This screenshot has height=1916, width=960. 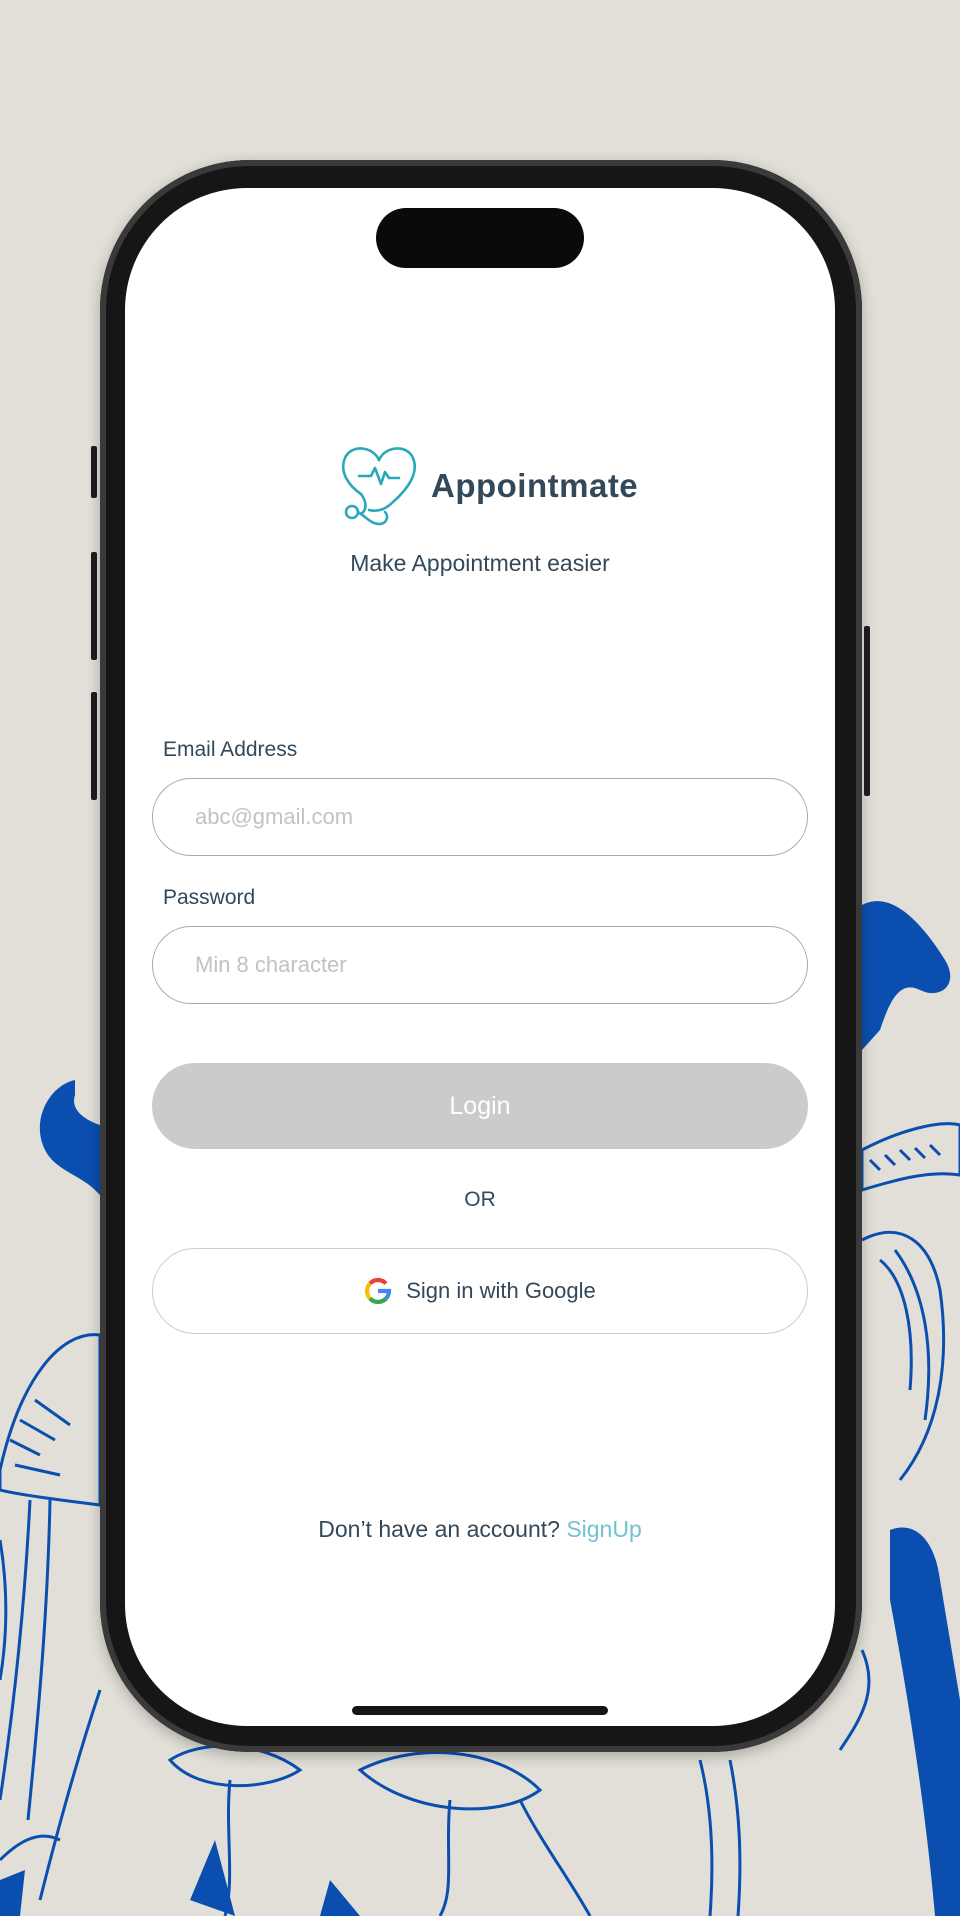 I want to click on blue-s-shape-left, so click(x=69, y=1137).